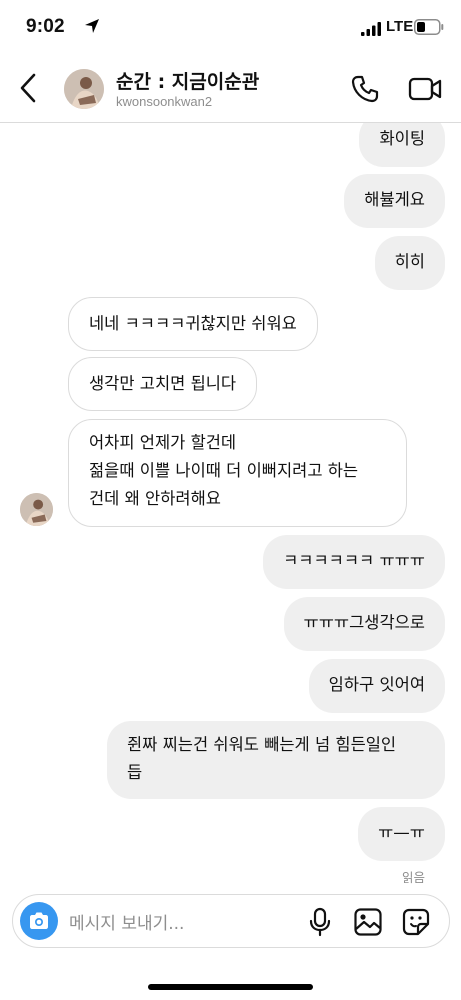 This screenshot has width=461, height=1000. I want to click on location-arrow-icon, so click(92, 26).